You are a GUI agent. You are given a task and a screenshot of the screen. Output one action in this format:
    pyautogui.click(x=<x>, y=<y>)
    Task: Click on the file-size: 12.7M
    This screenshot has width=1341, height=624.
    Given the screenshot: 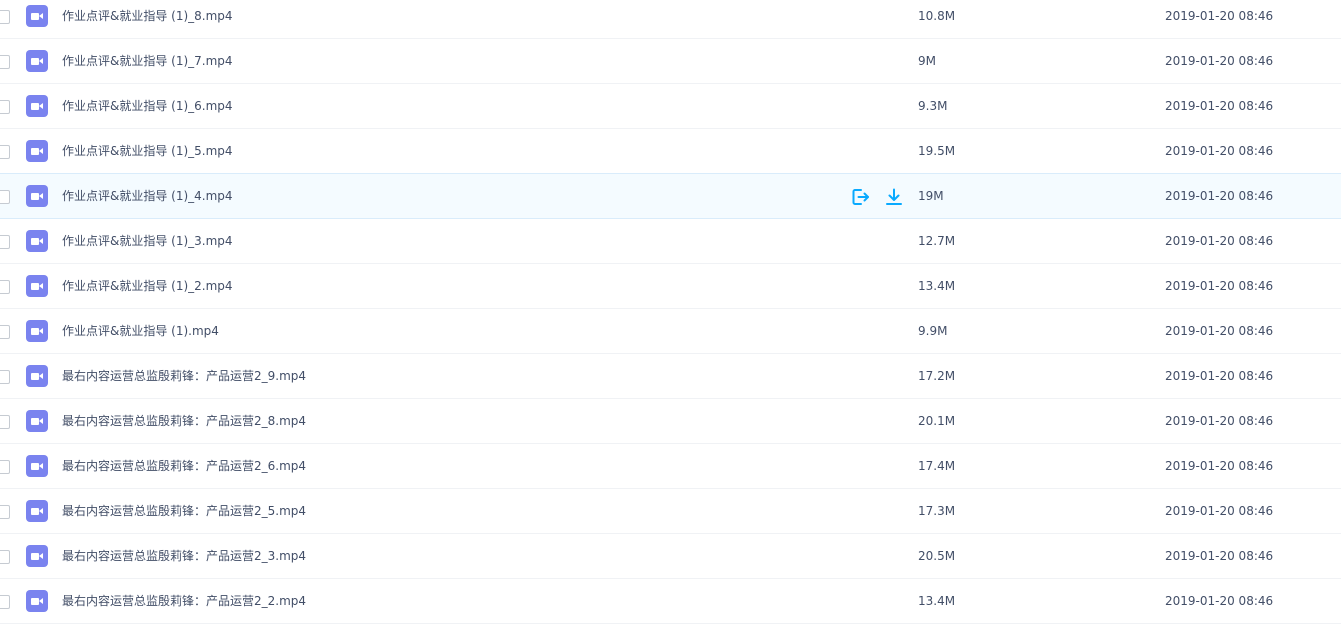 What is the action you would take?
    pyautogui.click(x=937, y=241)
    